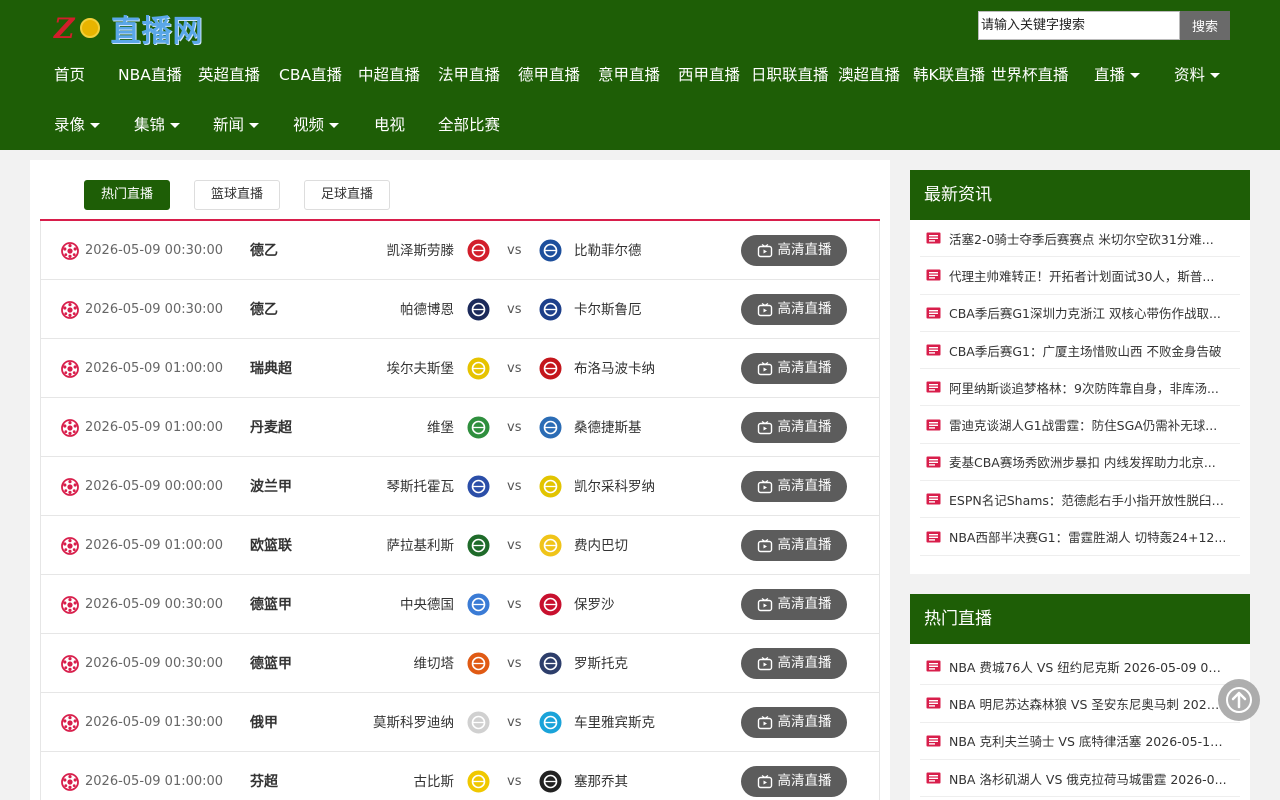 This screenshot has height=800, width=1280. What do you see at coordinates (421, 369) in the screenshot?
I see `home-team-name: 埃尔夫斯堡` at bounding box center [421, 369].